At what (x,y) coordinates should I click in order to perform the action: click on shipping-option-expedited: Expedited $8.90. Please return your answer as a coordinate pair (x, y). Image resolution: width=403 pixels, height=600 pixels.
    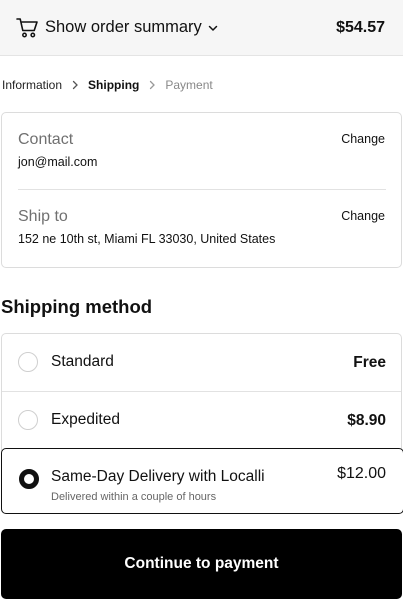
    Looking at the image, I should click on (202, 420).